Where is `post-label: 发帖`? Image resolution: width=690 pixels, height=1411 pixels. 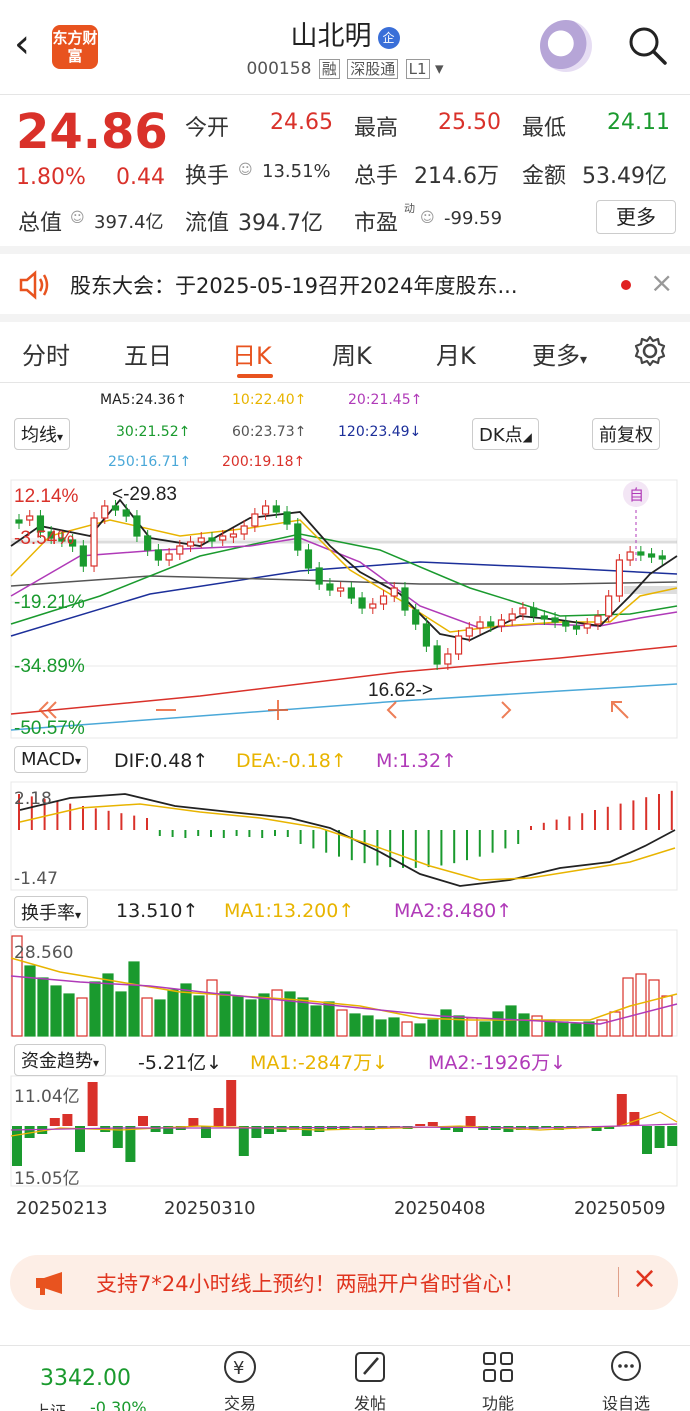
post-label: 发帖 is located at coordinates (369, 1402).